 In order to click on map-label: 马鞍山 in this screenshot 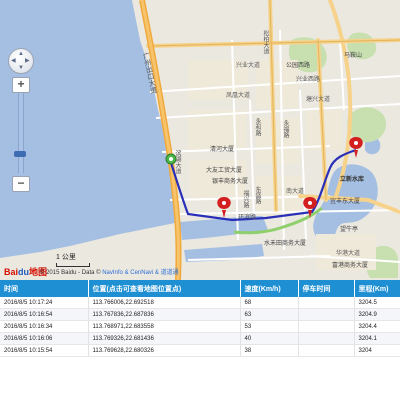, I will do `click(353, 55)`.